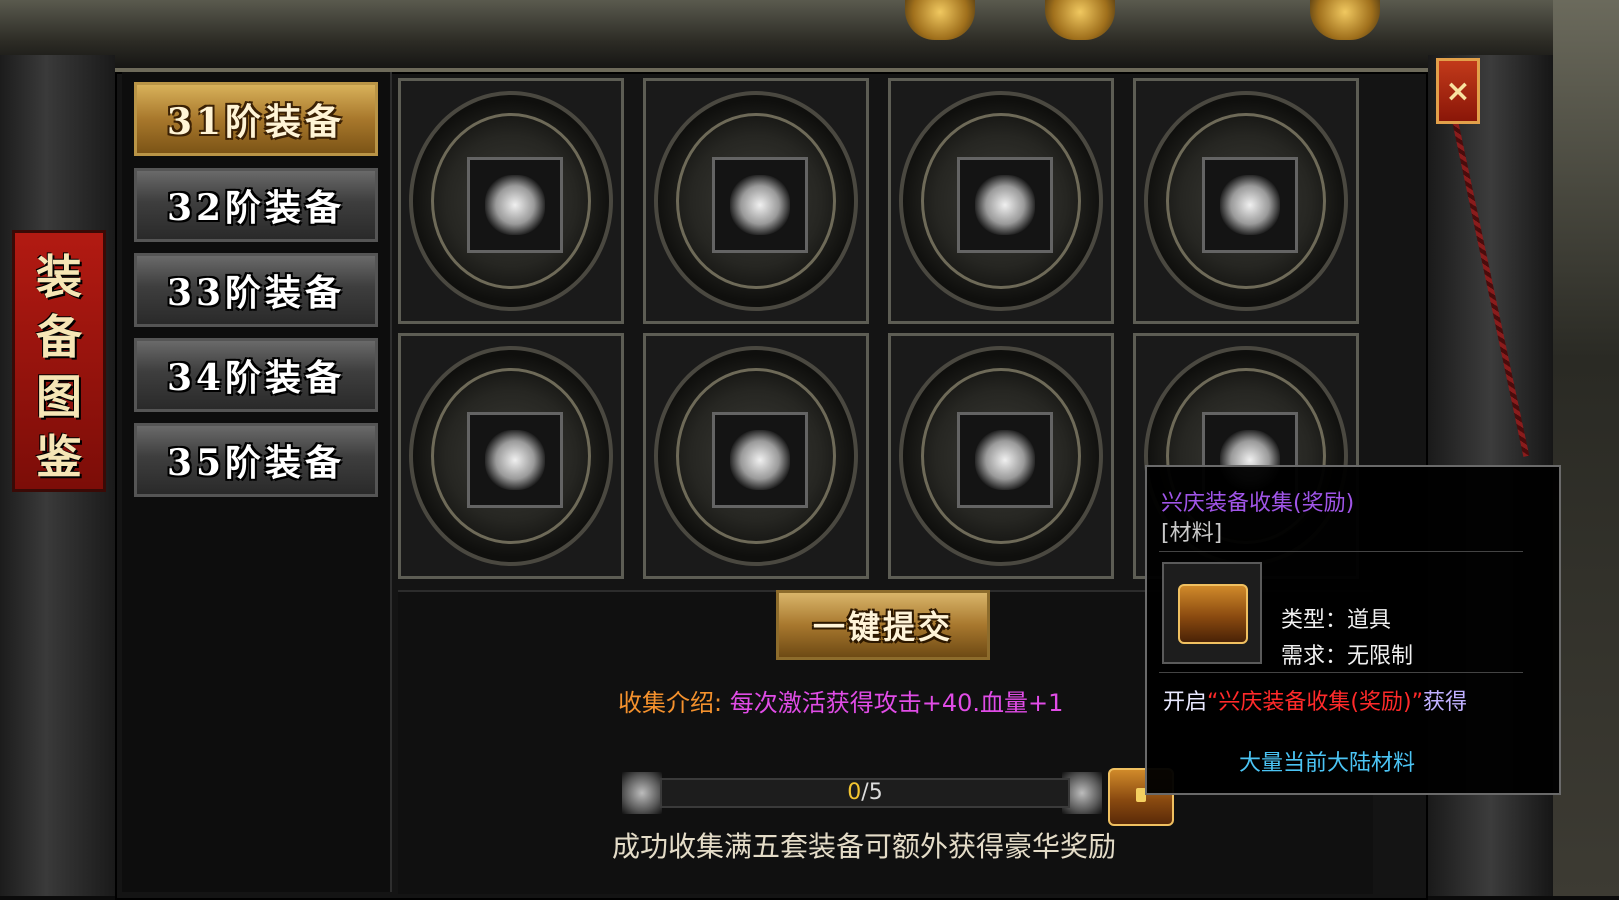 This screenshot has width=1619, height=900. What do you see at coordinates (1258, 503) in the screenshot?
I see `tooltip-title: 兴庆装备收集(奖励)` at bounding box center [1258, 503].